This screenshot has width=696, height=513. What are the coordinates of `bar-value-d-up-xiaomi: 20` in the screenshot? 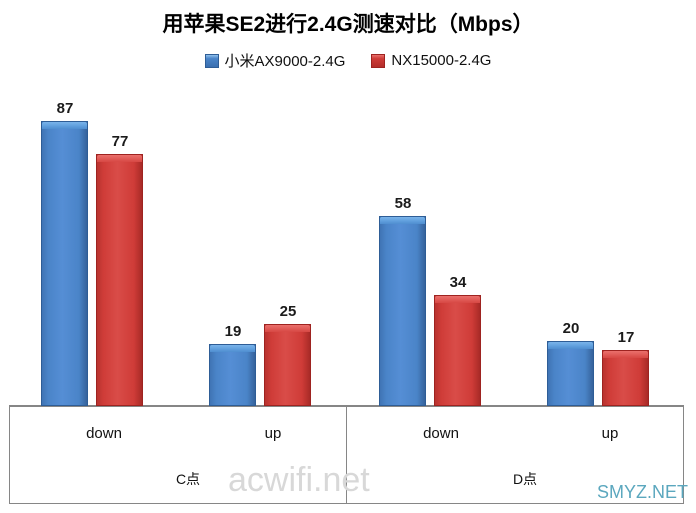 It's located at (571, 328).